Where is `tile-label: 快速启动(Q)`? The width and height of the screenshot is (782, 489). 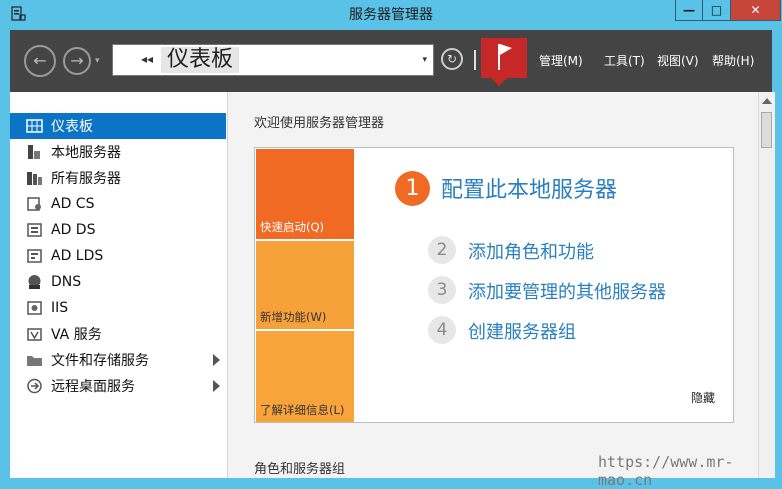
tile-label: 快速启动(Q) is located at coordinates (292, 227).